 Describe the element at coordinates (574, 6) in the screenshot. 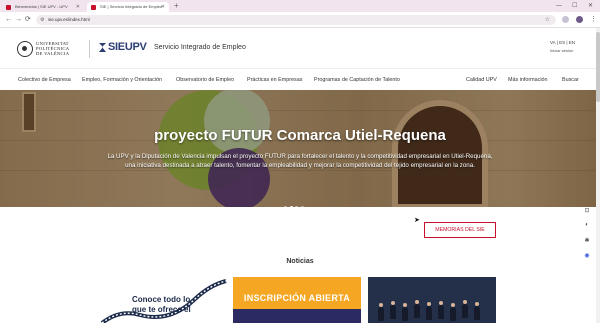

I see `maximize-button: ☐` at that location.